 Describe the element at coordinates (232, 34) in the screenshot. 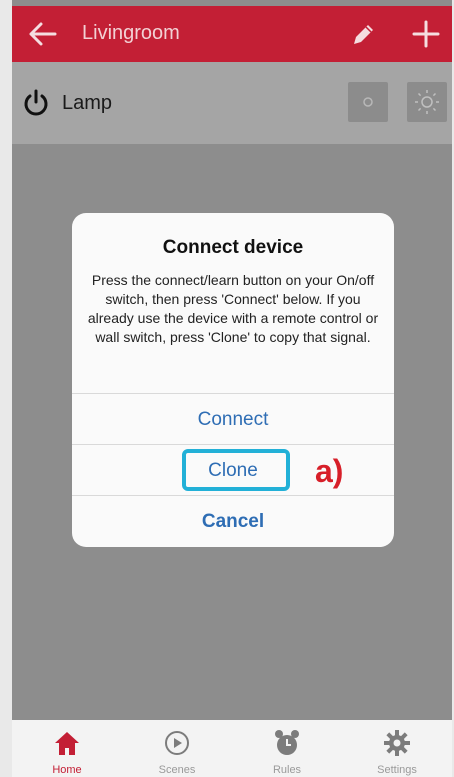

I see `top-app-bar: Livingroom` at that location.